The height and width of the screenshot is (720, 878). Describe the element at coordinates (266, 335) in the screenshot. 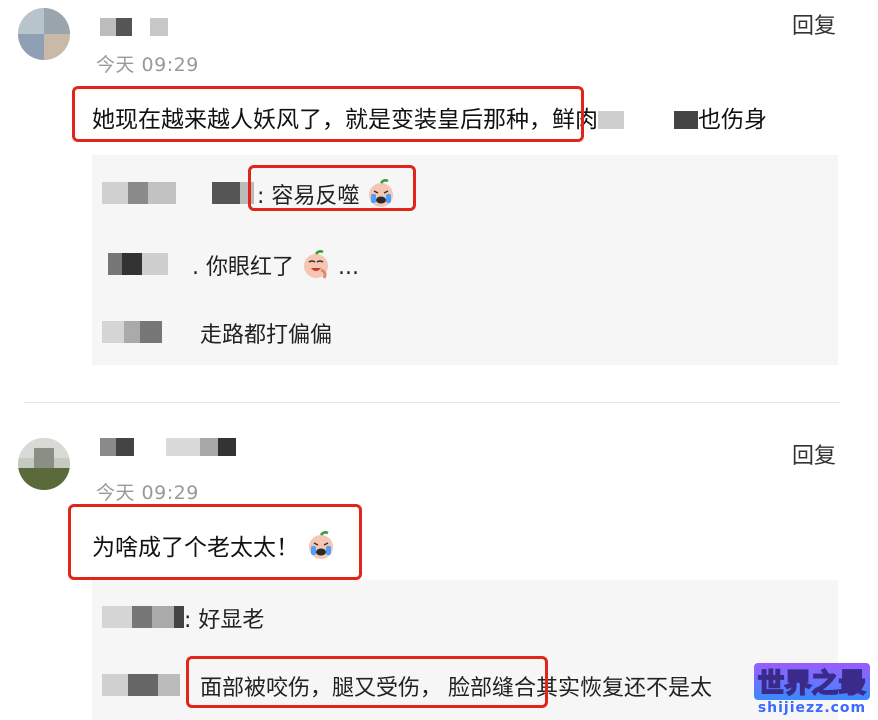

I see `reply-text: 走路都打偏偏` at that location.